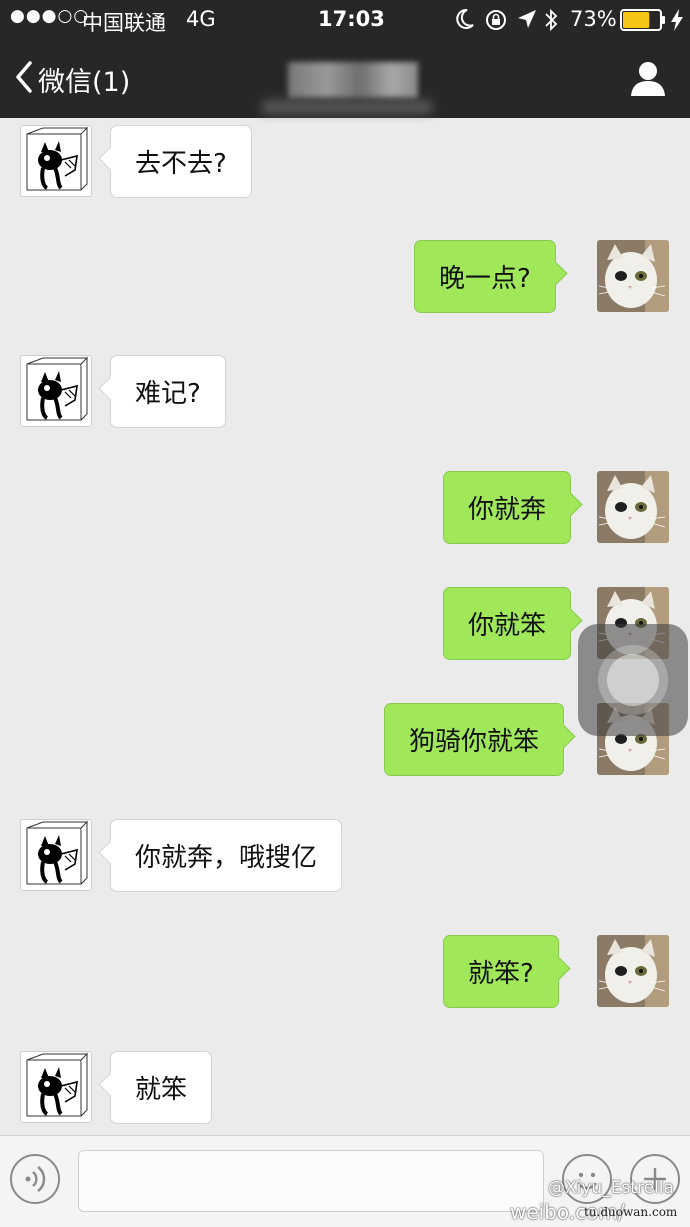 This screenshot has height=1227, width=690. What do you see at coordinates (124, 23) in the screenshot?
I see `carrier-name: 中国联通` at bounding box center [124, 23].